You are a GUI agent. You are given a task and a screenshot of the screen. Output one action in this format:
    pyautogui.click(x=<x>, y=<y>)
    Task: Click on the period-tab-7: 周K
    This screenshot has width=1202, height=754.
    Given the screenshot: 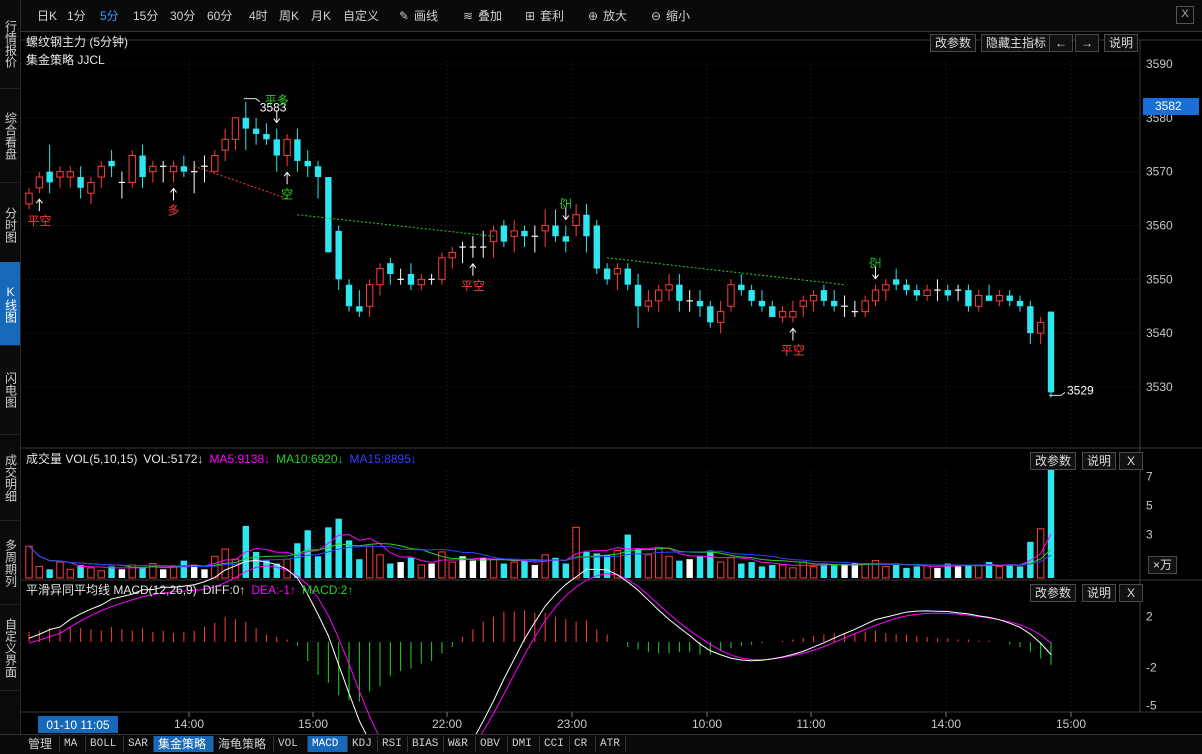 What is the action you would take?
    pyautogui.click(x=289, y=15)
    